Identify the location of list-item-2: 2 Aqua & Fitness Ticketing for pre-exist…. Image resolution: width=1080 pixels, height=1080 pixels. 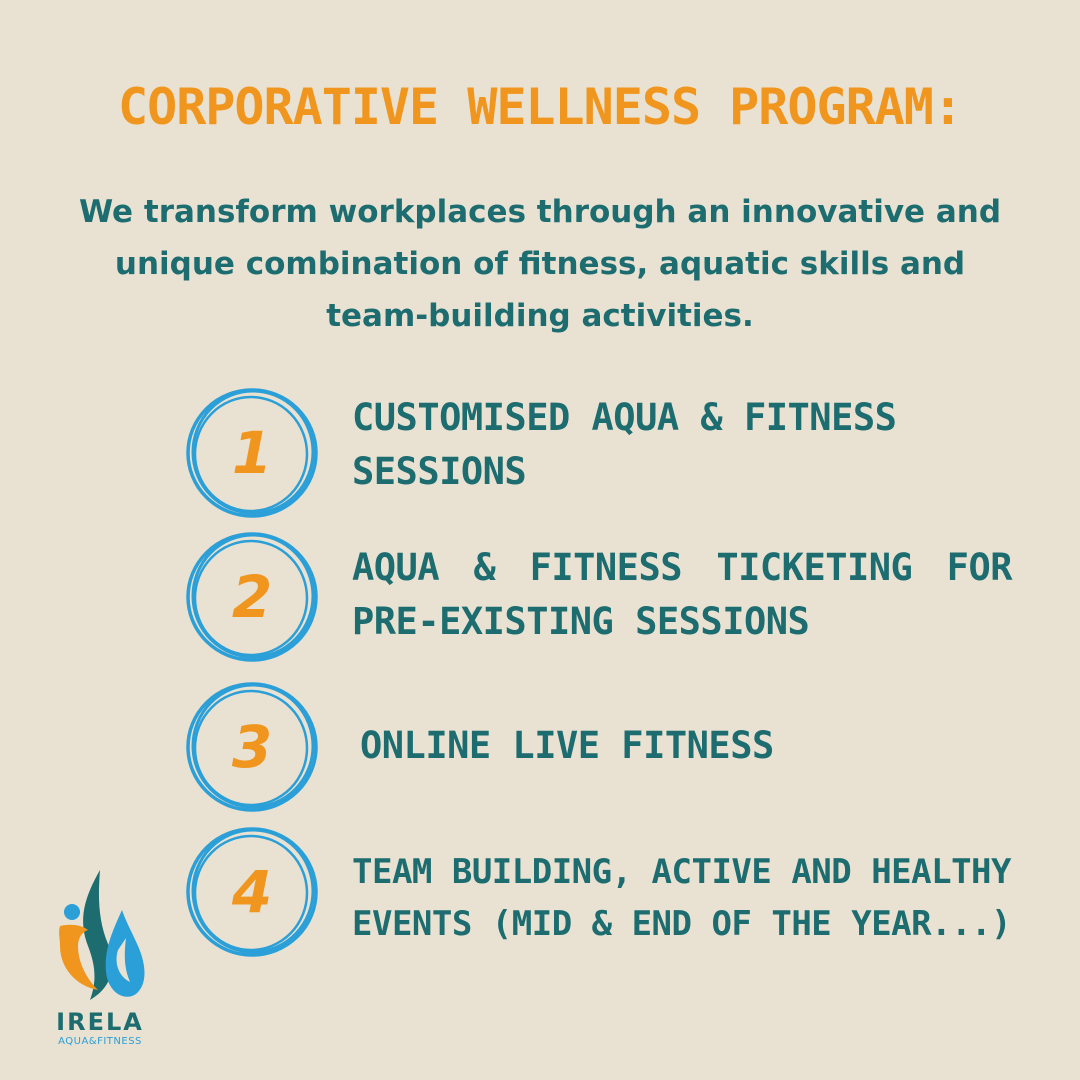
(540, 607).